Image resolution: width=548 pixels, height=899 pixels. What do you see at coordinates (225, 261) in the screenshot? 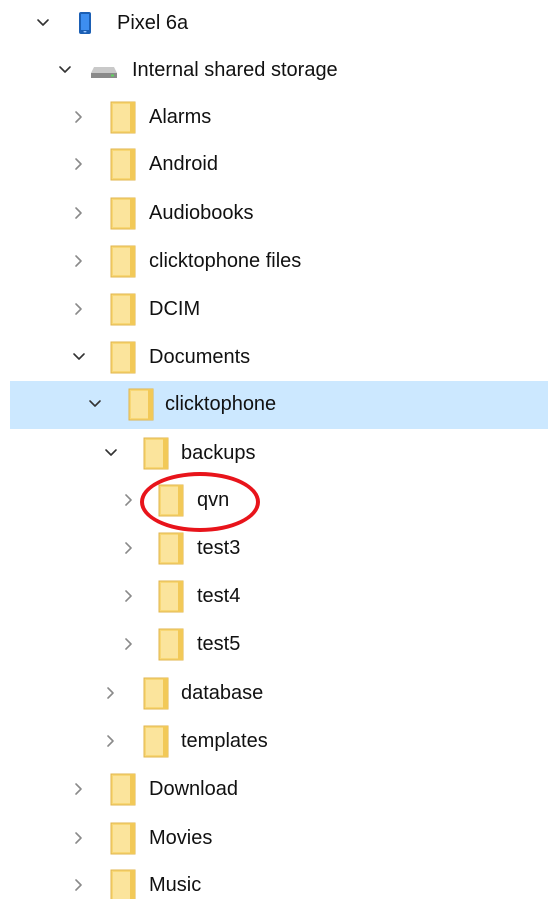
I see `tree-item-label: clicktophone files` at bounding box center [225, 261].